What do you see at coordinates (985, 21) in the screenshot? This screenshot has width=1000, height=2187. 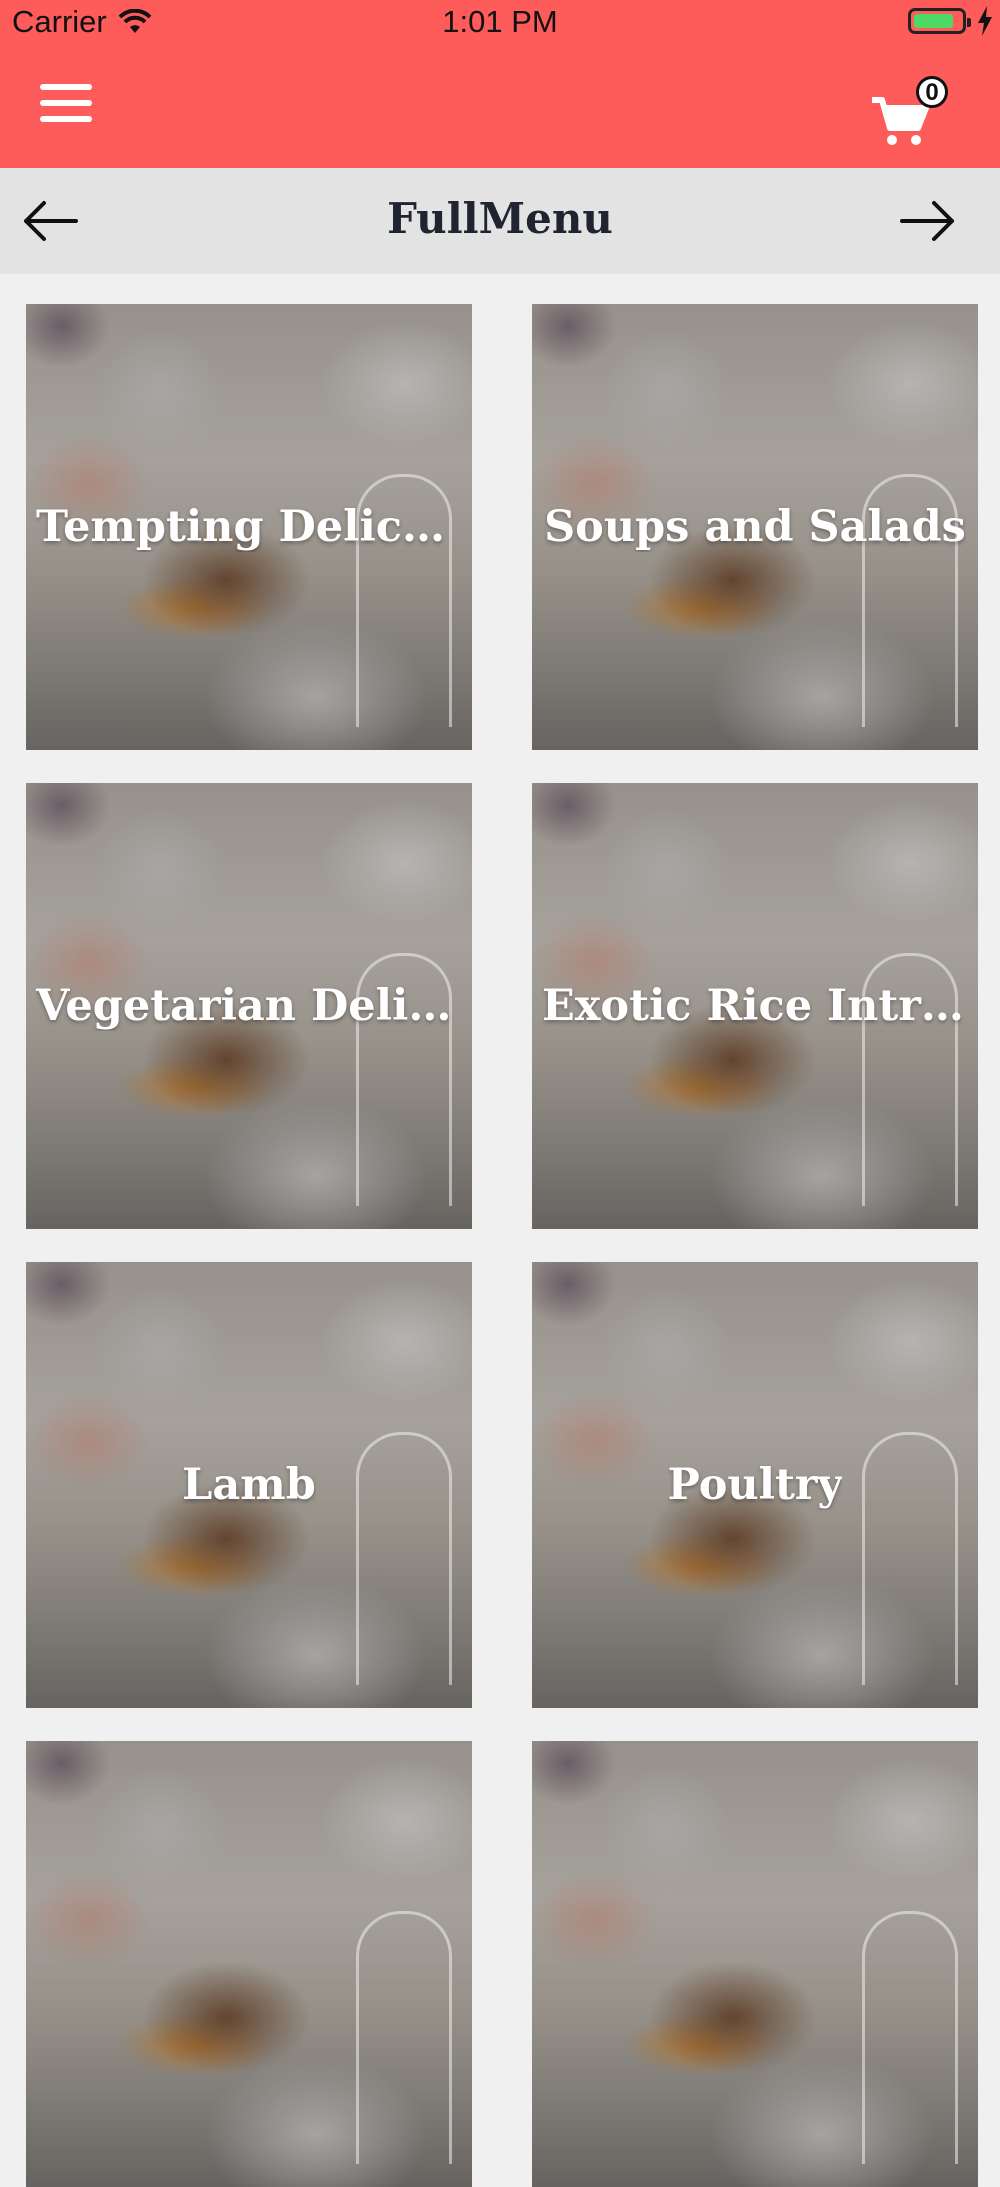 I see `charging-bolt-icon` at bounding box center [985, 21].